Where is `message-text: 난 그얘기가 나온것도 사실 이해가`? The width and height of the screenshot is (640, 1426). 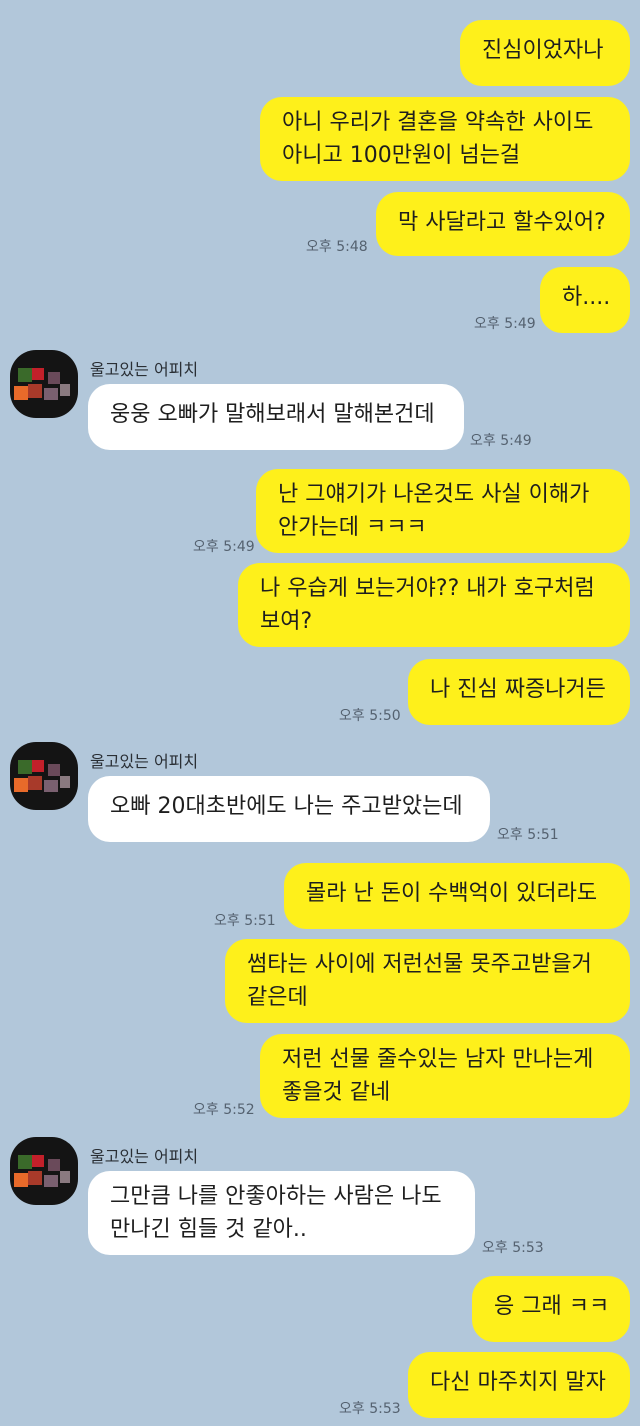
message-text: 난 그얘기가 나온것도 사실 이해가 is located at coordinates (434, 494).